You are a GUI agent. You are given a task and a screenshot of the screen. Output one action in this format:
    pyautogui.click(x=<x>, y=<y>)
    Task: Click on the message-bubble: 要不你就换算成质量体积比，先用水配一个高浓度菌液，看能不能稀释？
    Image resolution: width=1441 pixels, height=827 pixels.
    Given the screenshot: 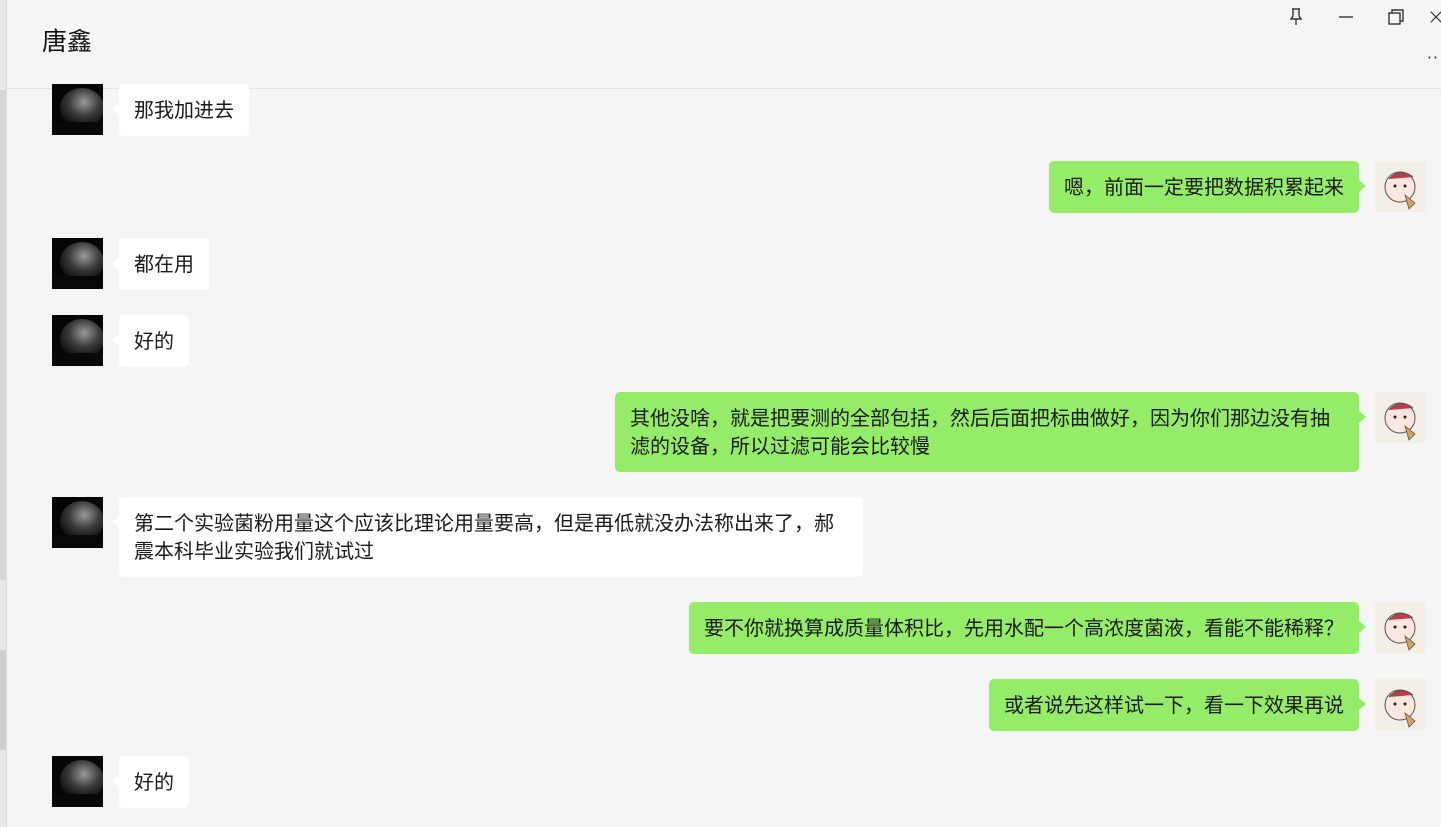 What is the action you would take?
    pyautogui.click(x=1027, y=628)
    